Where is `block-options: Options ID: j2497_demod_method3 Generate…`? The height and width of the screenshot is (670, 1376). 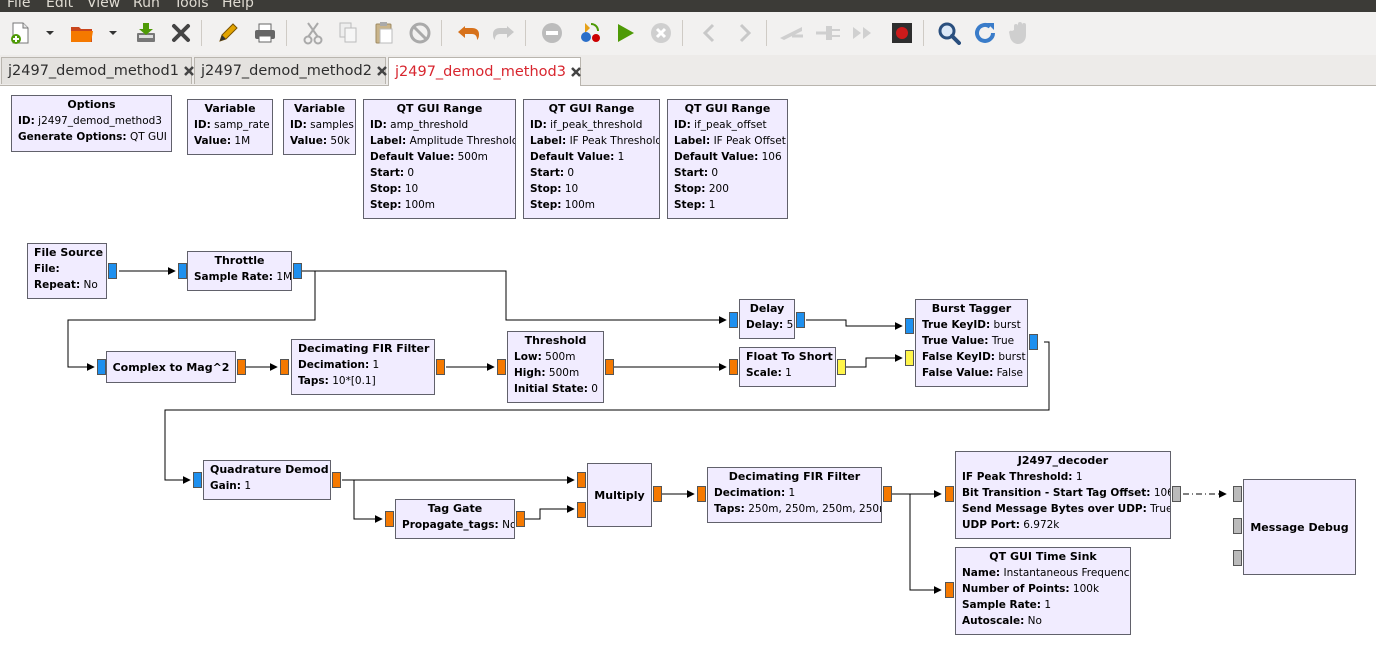 block-options: Options ID: j2497_demod_method3 Generate… is located at coordinates (91, 123).